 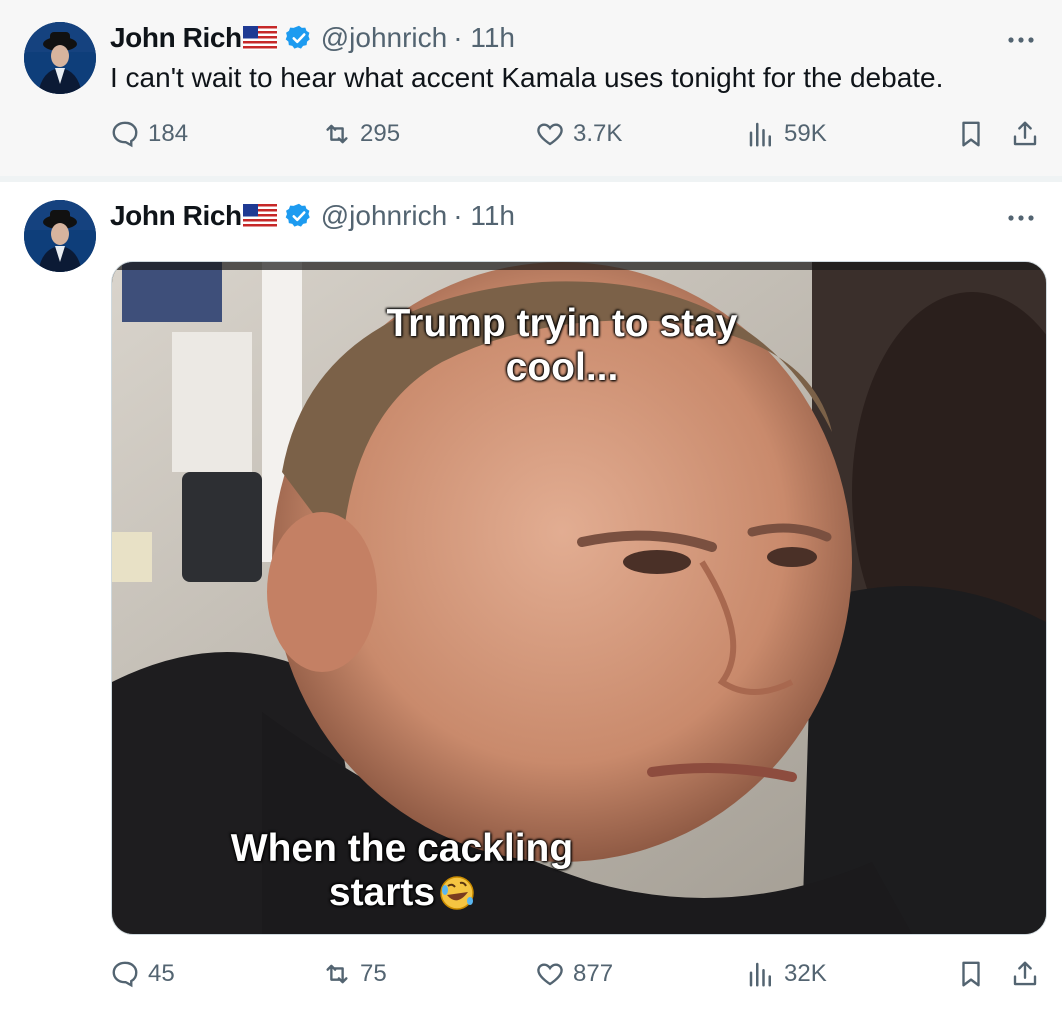 What do you see at coordinates (805, 133) in the screenshot?
I see `views-count: 59K` at bounding box center [805, 133].